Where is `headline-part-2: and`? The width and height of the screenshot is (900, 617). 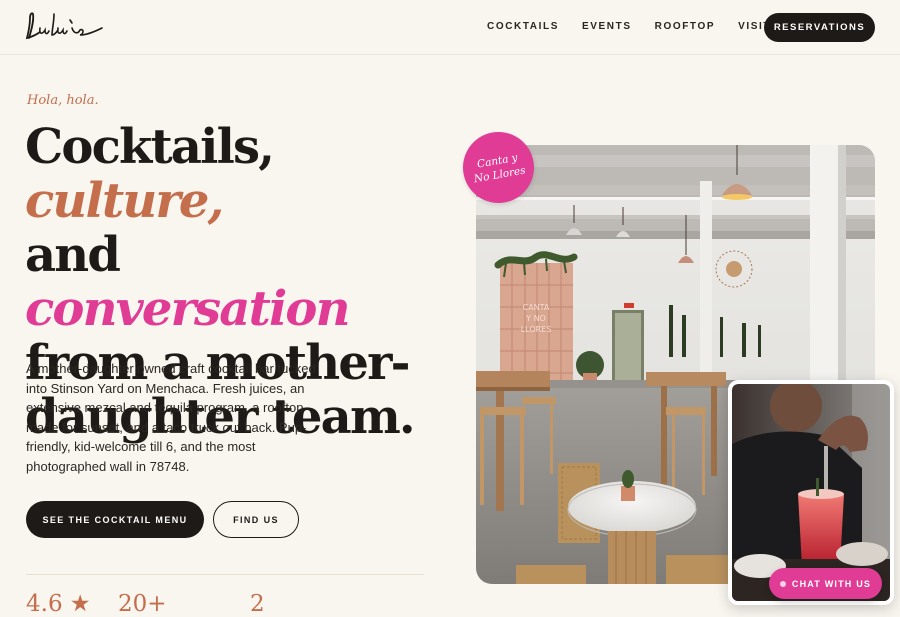
headline-part-2: and is located at coordinates (73, 255).